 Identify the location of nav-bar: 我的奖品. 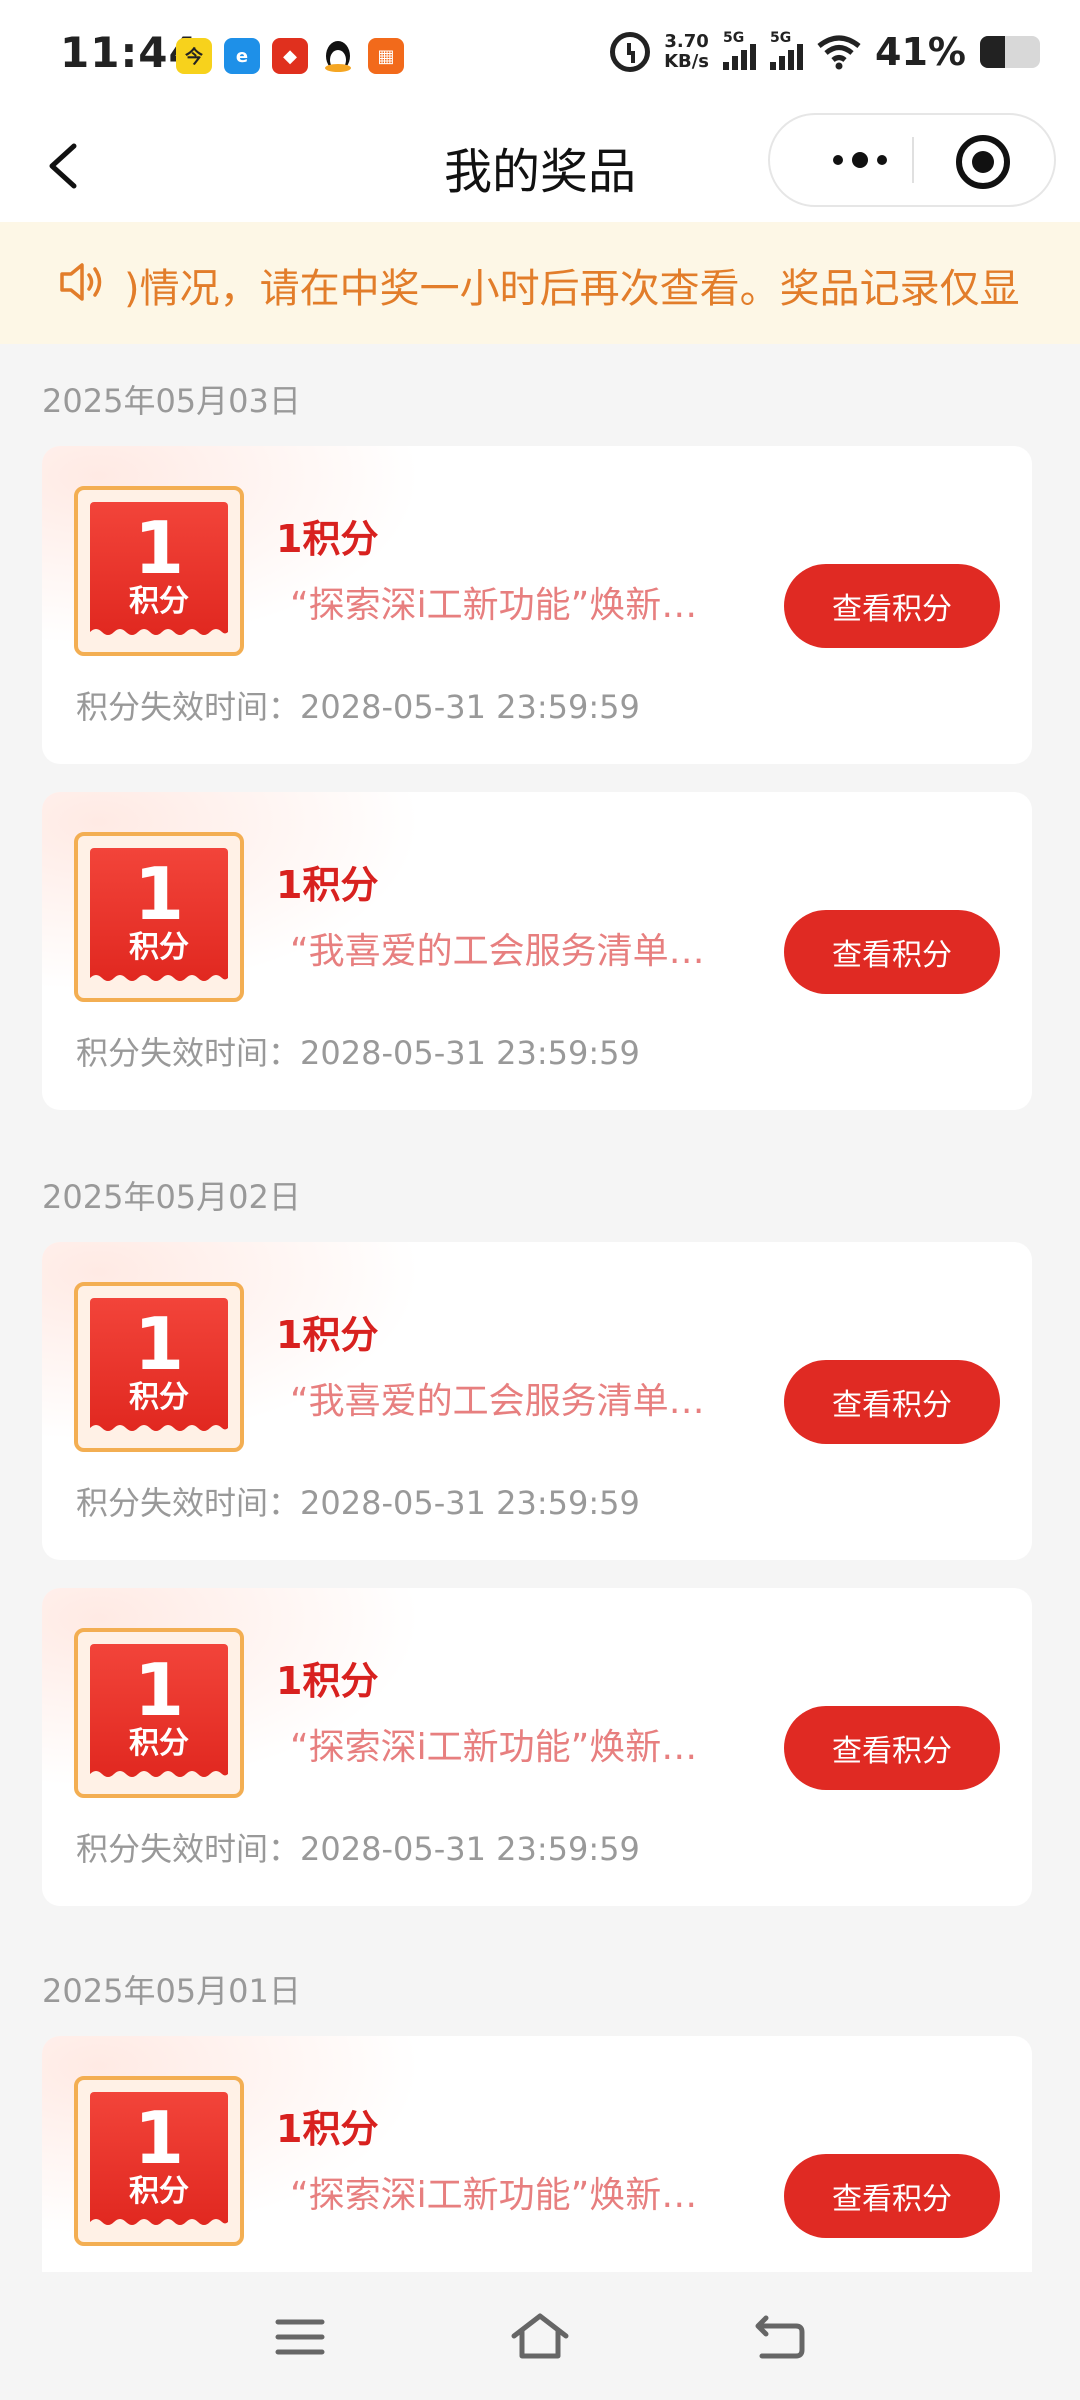
(540, 166).